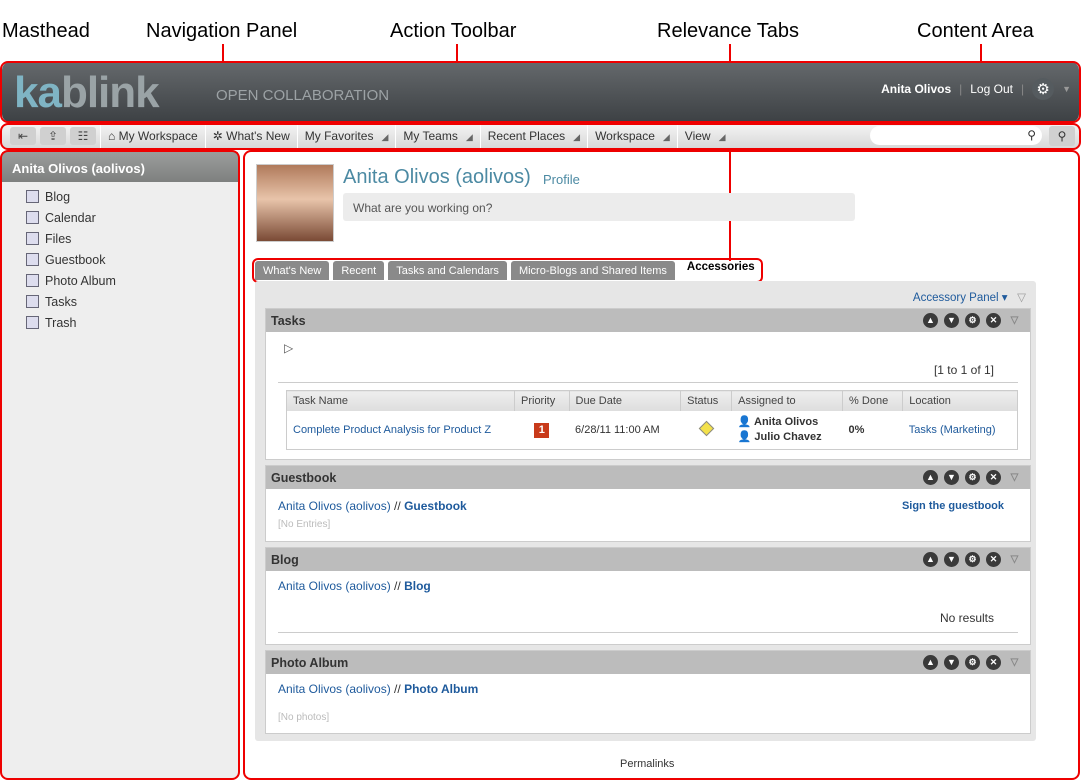 The width and height of the screenshot is (1081, 782). I want to click on assignee: 👤 Julio Chavez, so click(787, 437).